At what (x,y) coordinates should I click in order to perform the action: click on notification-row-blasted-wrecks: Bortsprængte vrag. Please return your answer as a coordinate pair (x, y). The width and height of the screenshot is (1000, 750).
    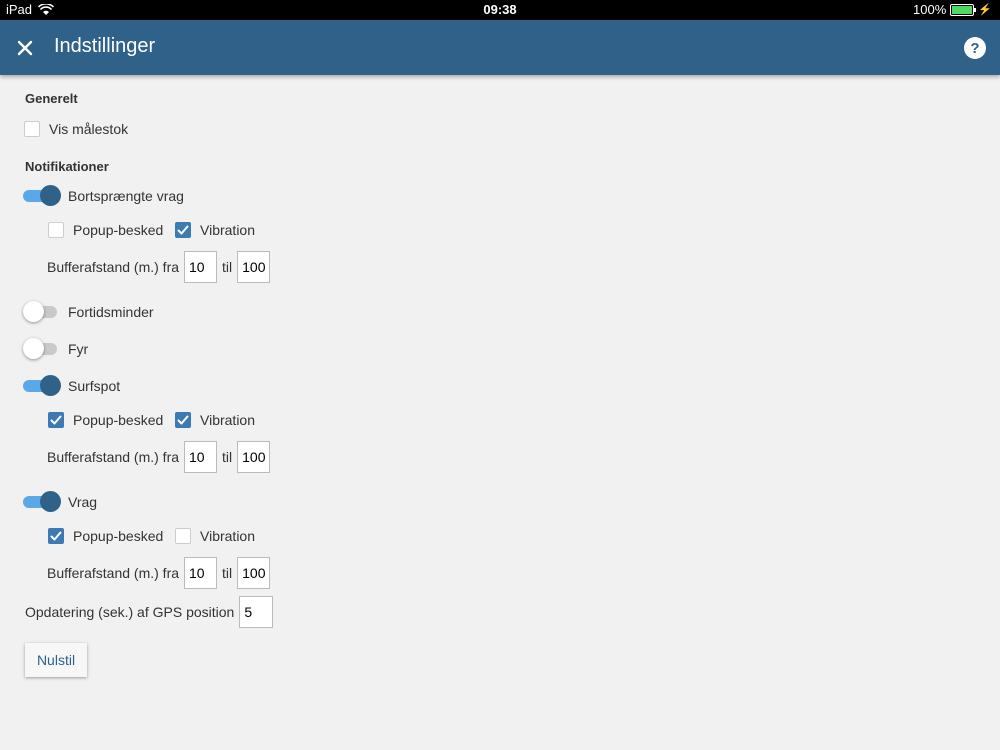
    Looking at the image, I should click on (103, 196).